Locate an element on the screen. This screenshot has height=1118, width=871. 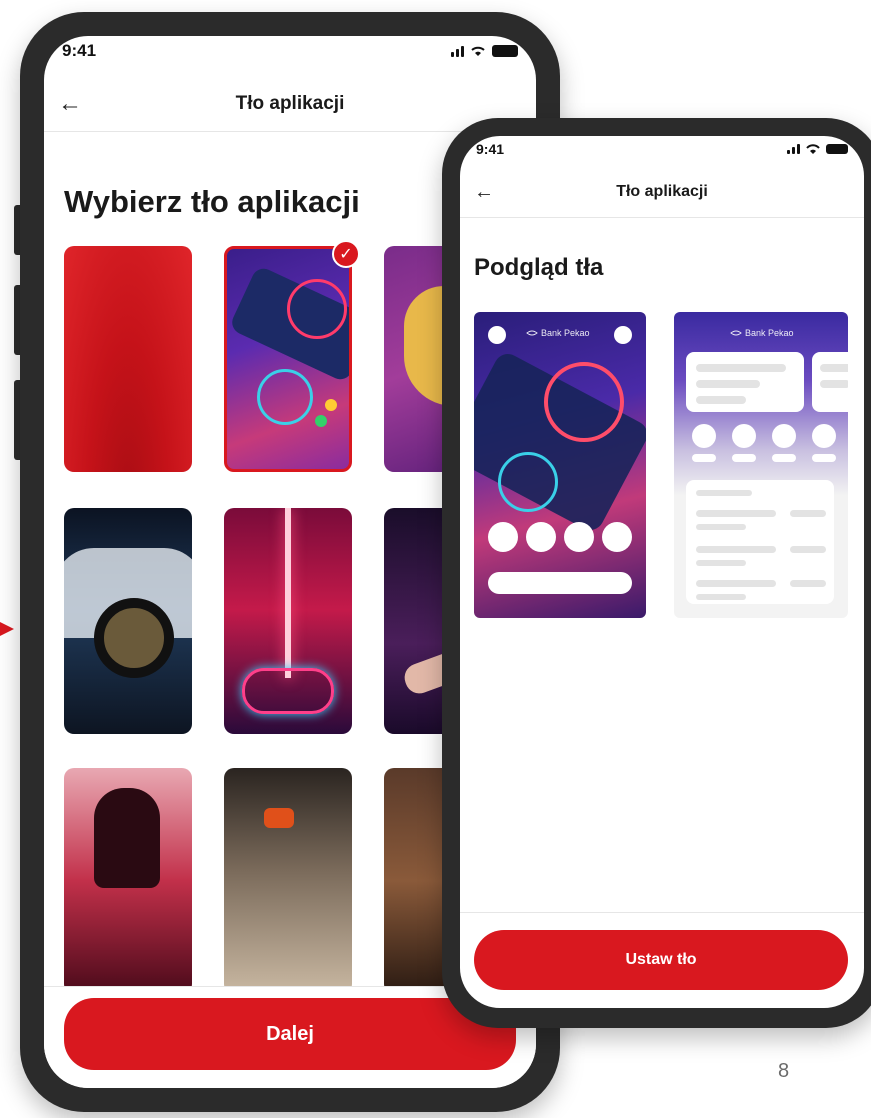
background-option-rocks is located at coordinates (288, 881).